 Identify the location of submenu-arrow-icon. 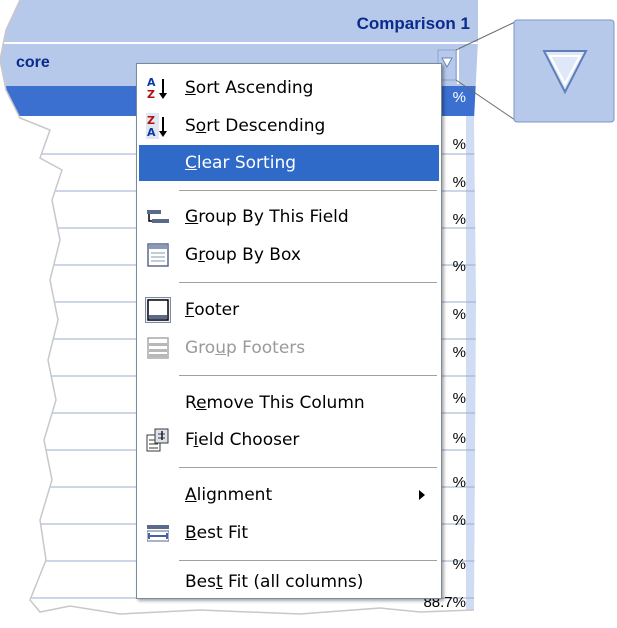
(422, 495).